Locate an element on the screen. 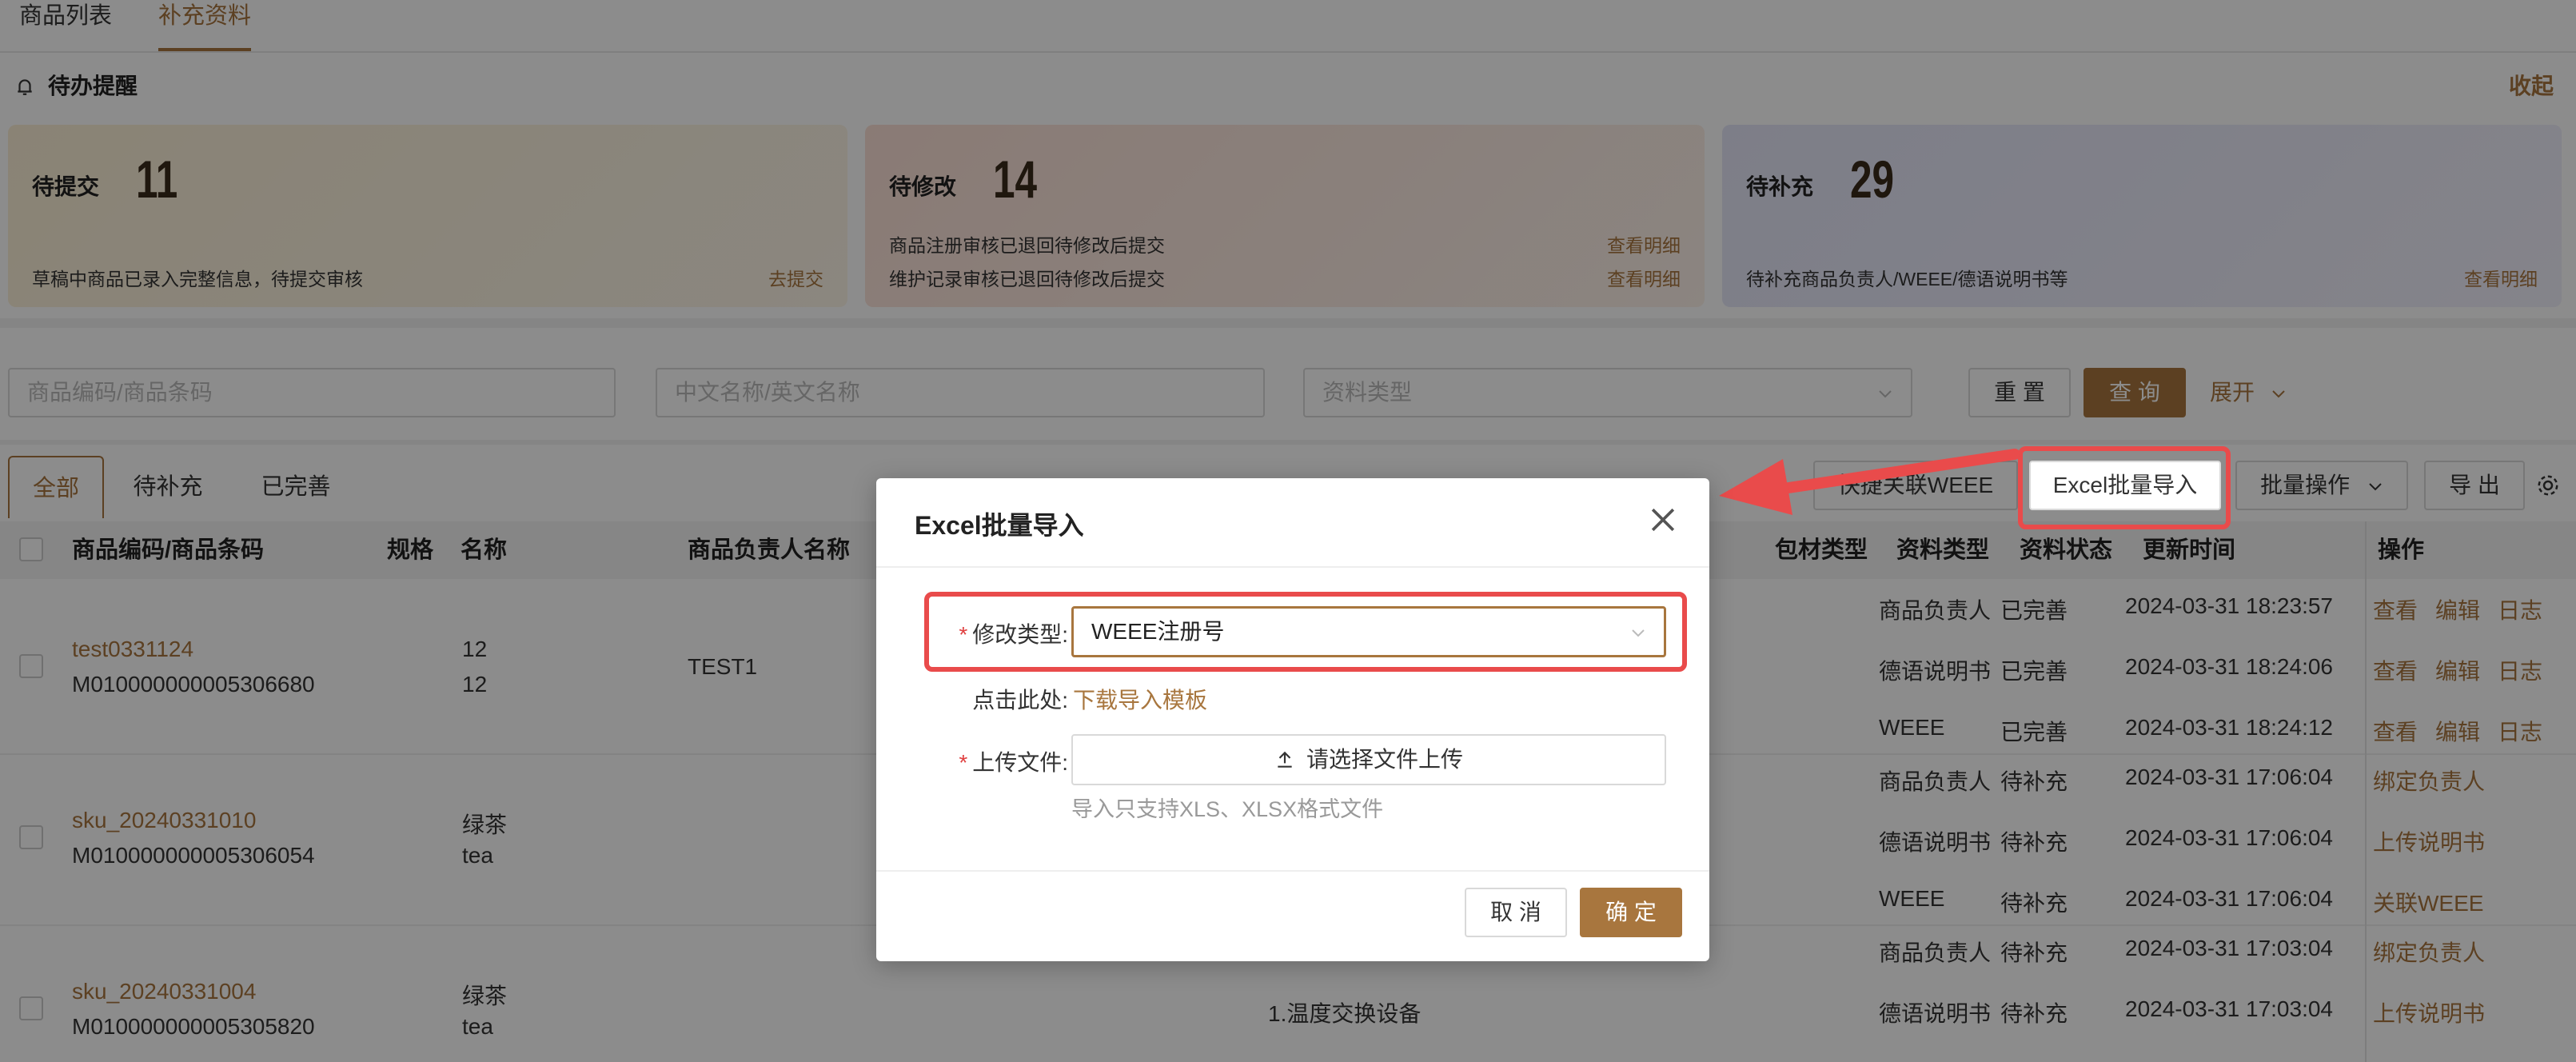 The height and width of the screenshot is (1062, 2576). confirm-button: 确 定 is located at coordinates (1631, 912).